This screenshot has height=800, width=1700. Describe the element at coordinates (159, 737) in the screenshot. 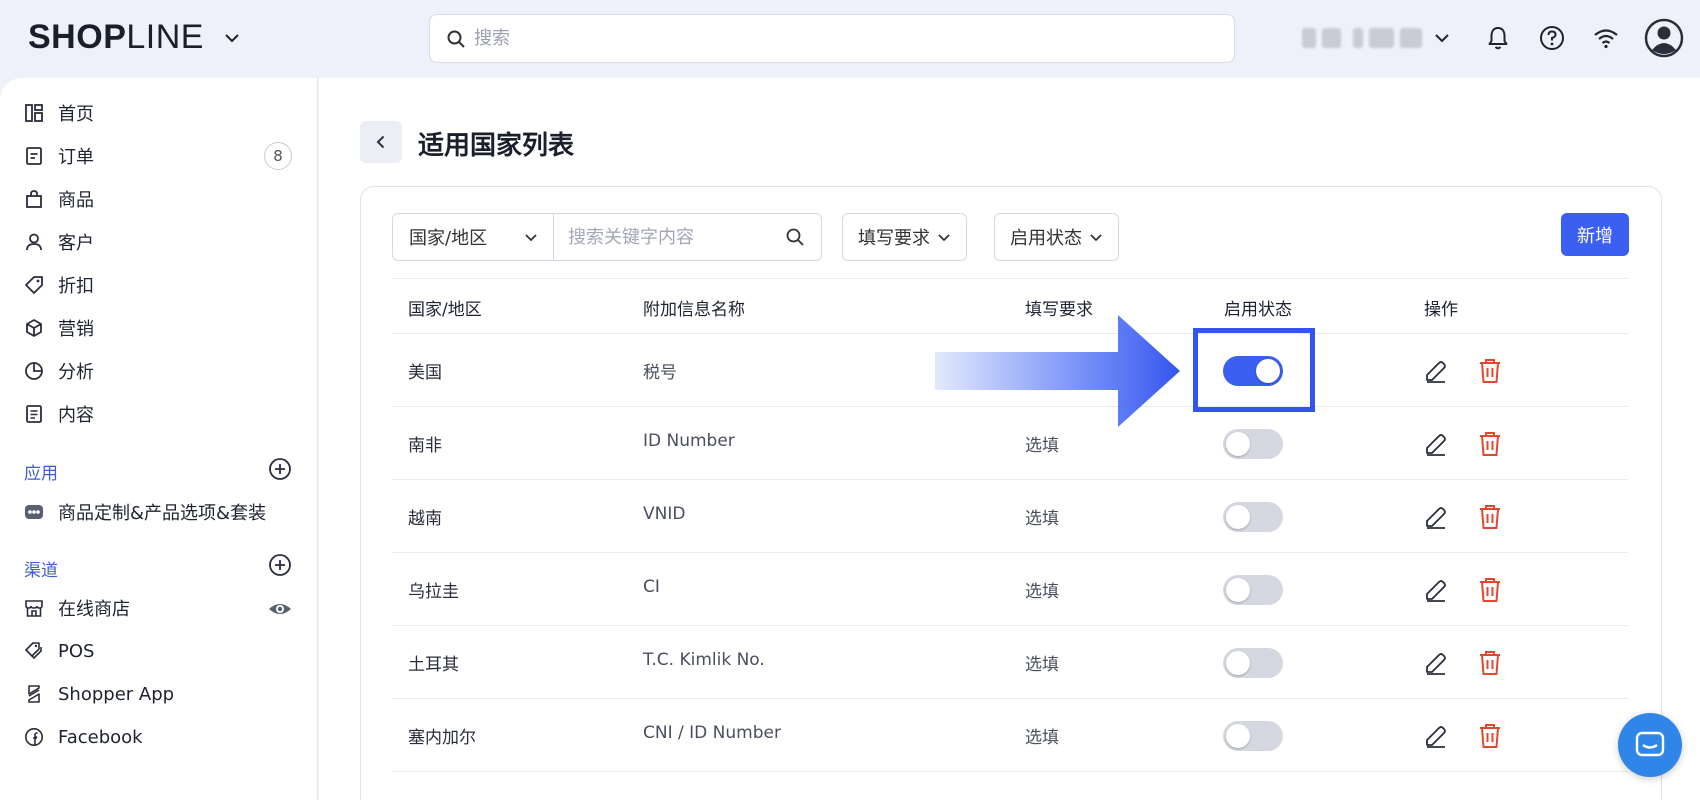

I see `sidebar-item-facebook: Facebook` at that location.